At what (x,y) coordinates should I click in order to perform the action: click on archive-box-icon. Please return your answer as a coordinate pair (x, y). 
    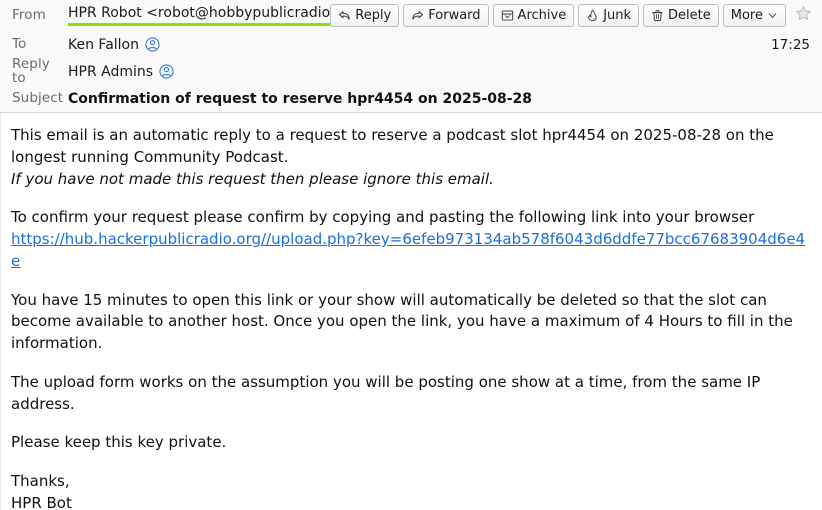
    Looking at the image, I should click on (507, 15).